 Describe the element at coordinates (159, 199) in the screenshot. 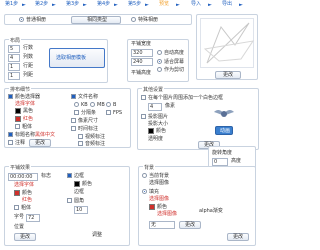

I see `fill-pick-label: 选择图像` at that location.